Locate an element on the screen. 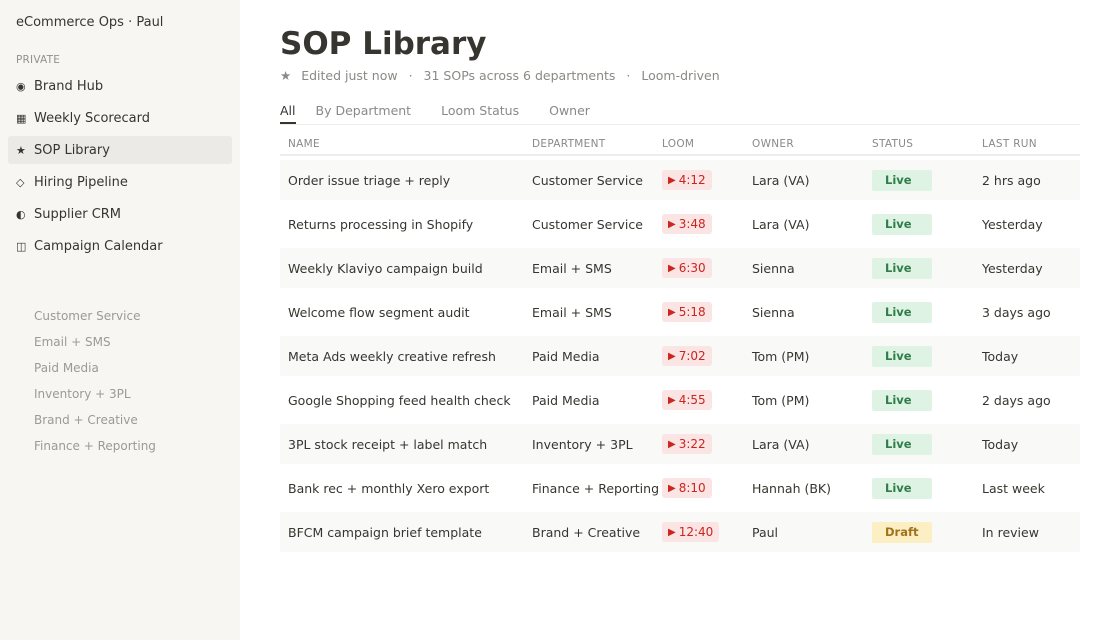 This screenshot has width=1100, height=640. owner-cell: Sienna is located at coordinates (773, 268).